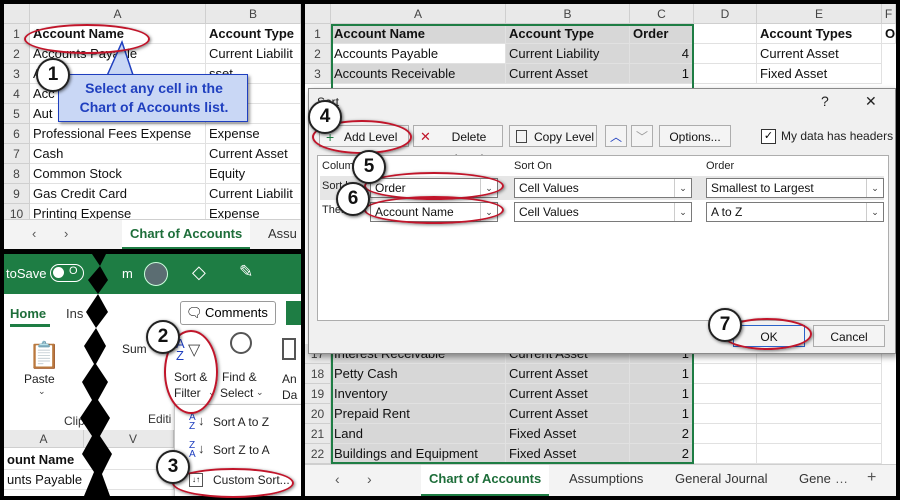 Image resolution: width=900 pixels, height=500 pixels. What do you see at coordinates (642, 136) in the screenshot?
I see `move-down-button: ﹀` at bounding box center [642, 136].